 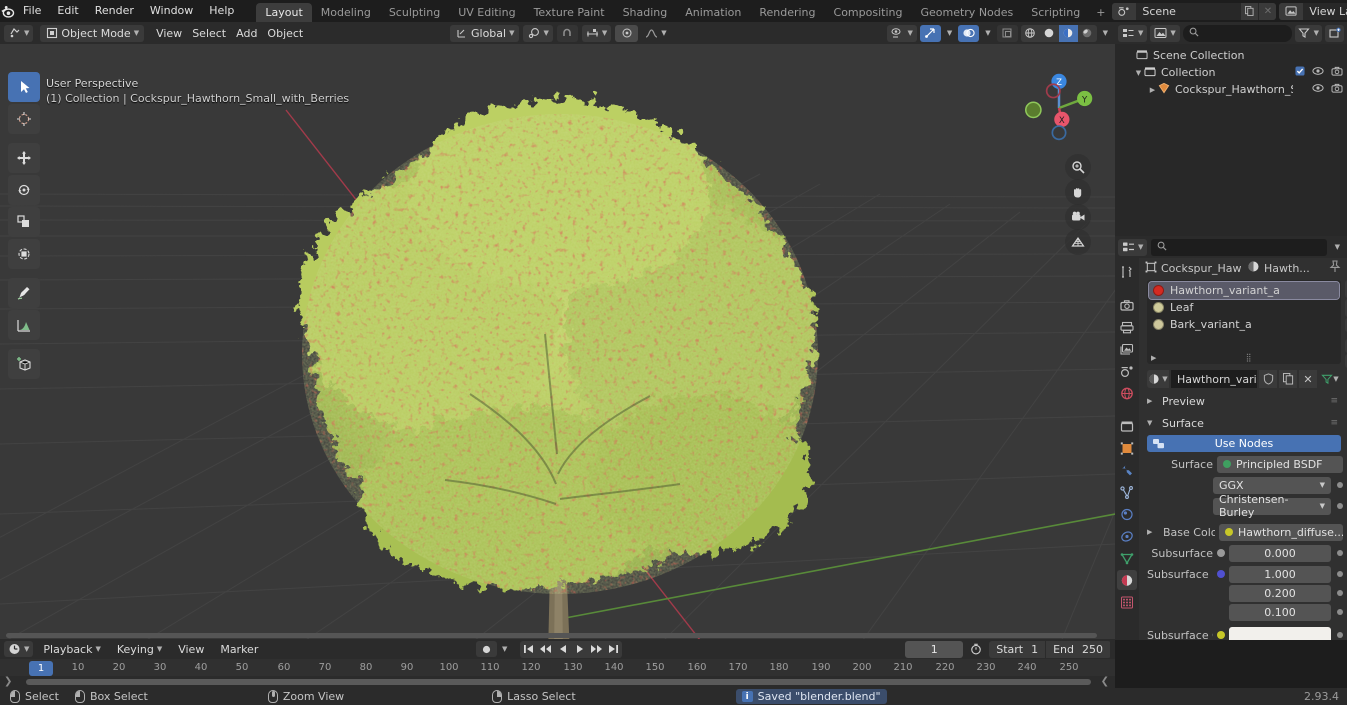 What do you see at coordinates (1308, 379) in the screenshot?
I see `unlink-material-button: ✕` at bounding box center [1308, 379].